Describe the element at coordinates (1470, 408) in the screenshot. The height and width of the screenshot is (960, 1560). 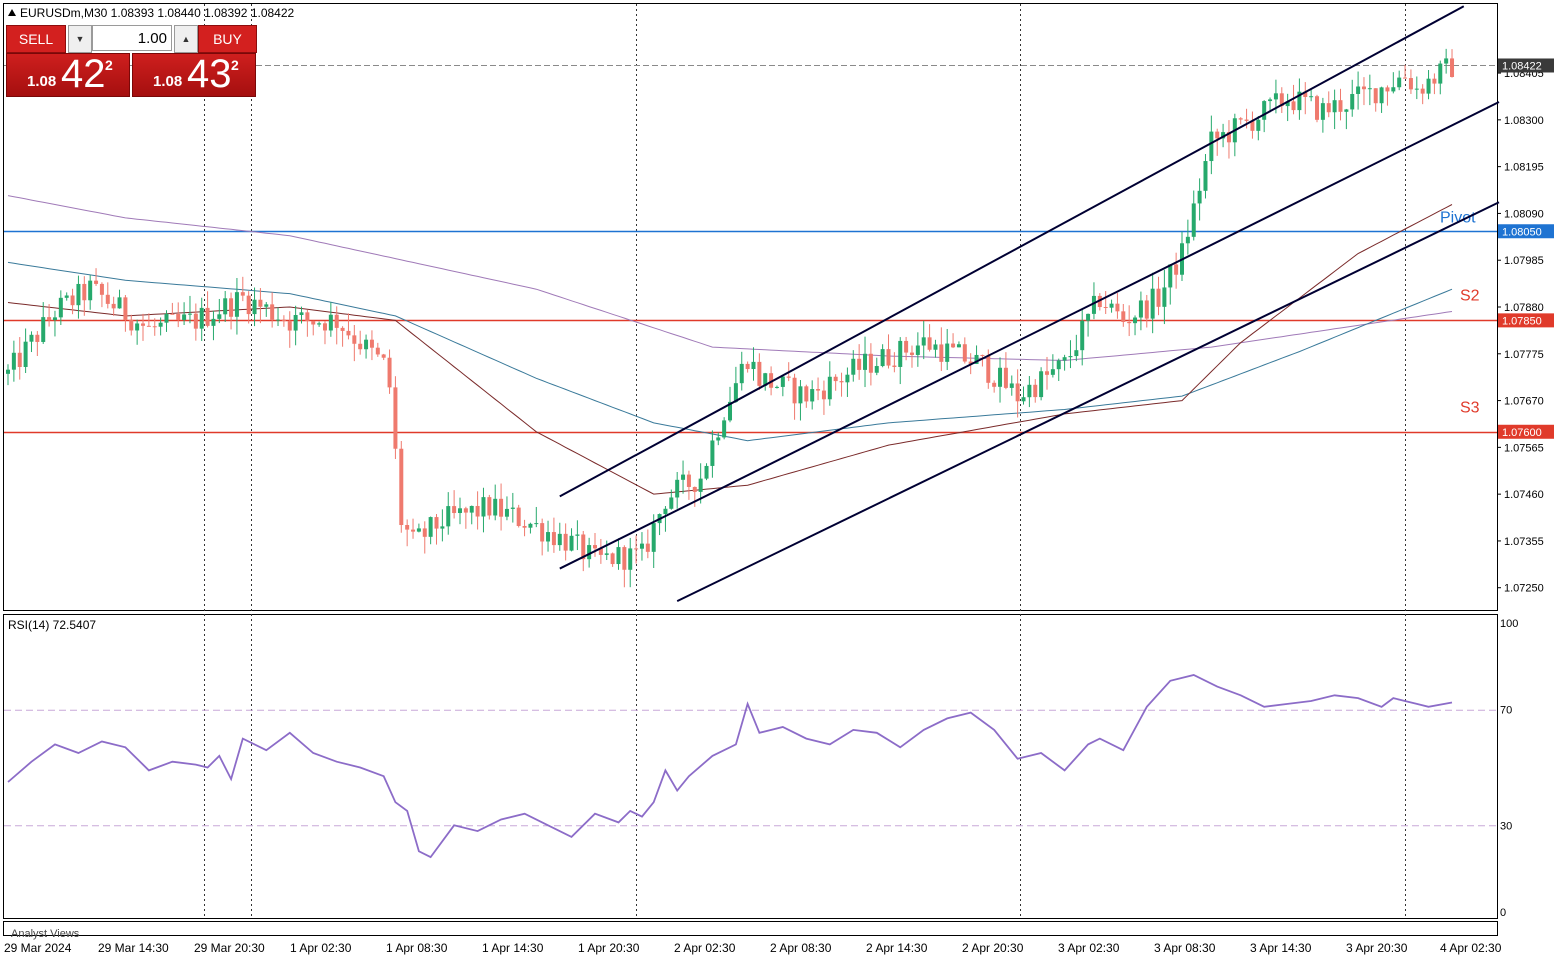
I see `level-label-s3: S3` at that location.